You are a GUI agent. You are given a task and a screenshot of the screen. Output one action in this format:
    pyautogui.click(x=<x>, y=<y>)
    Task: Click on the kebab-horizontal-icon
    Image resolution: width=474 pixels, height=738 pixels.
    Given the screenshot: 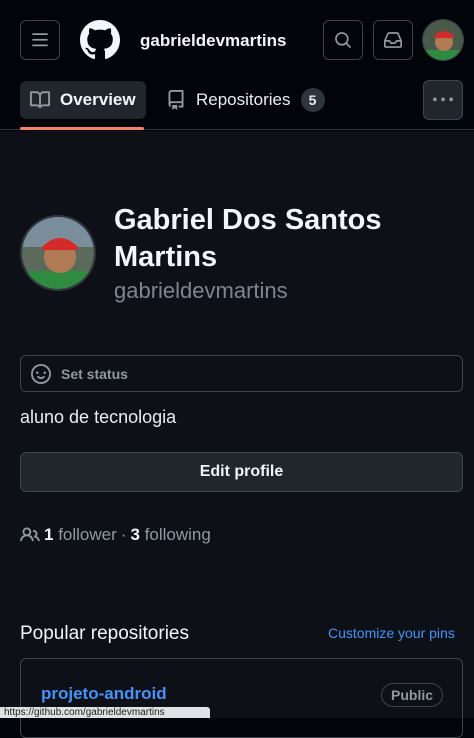 What is the action you would take?
    pyautogui.click(x=443, y=99)
    